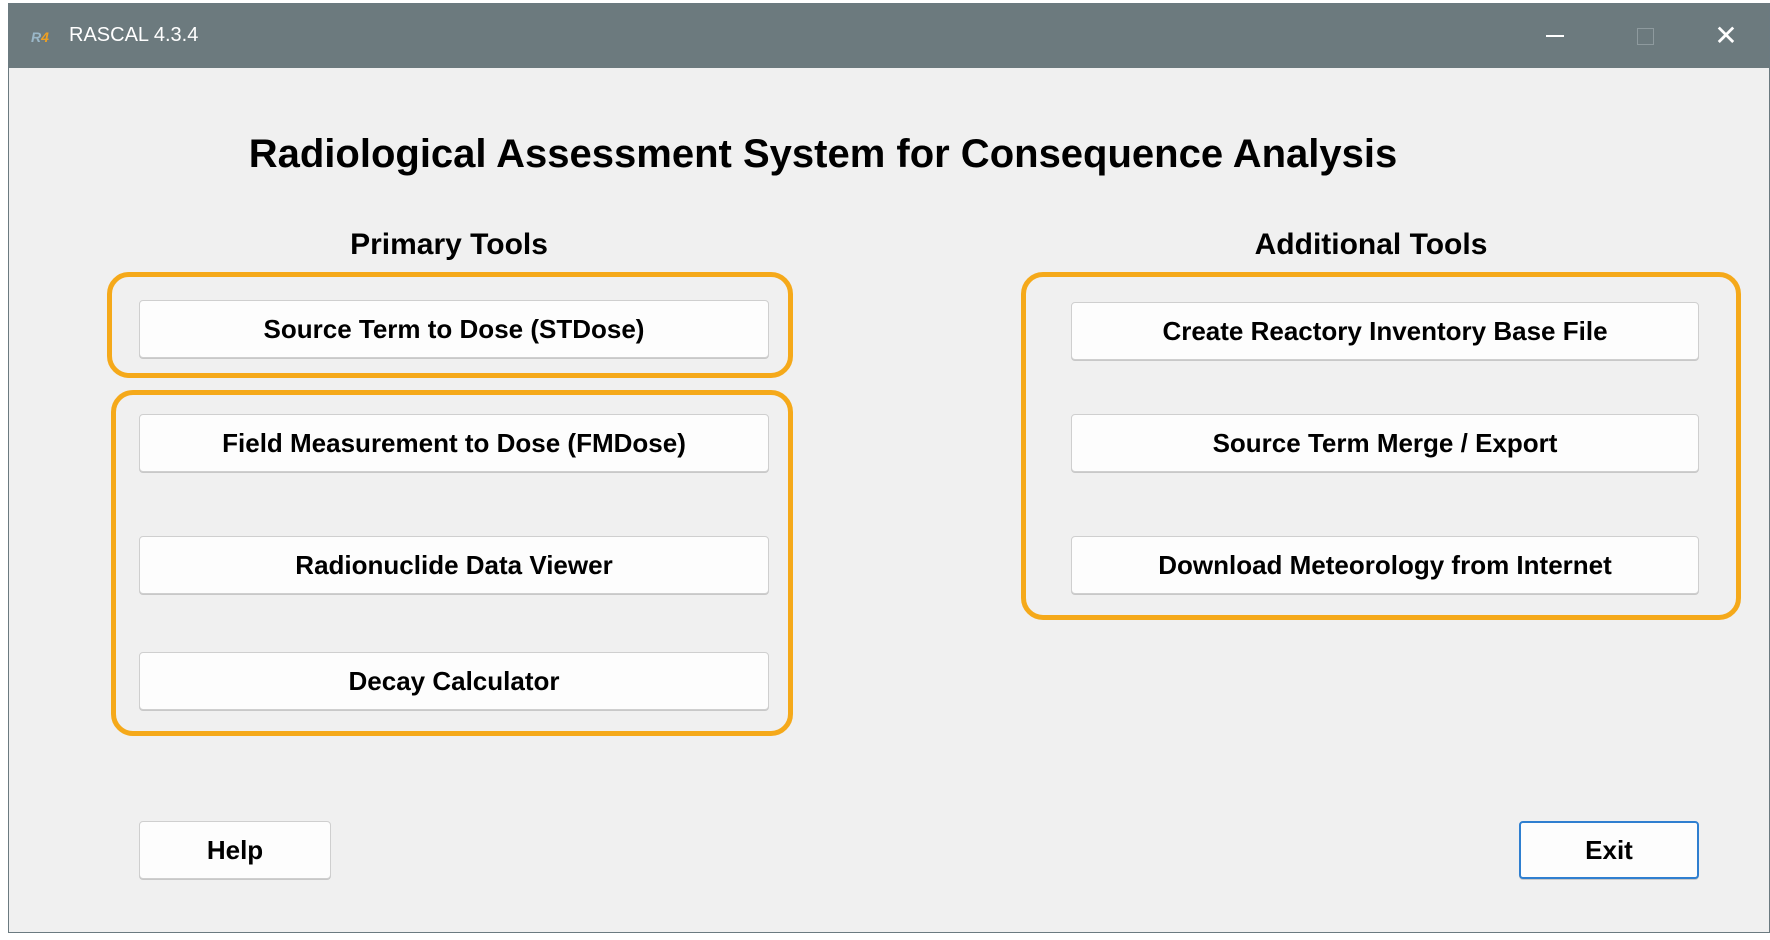  I want to click on maximize-button, so click(1645, 36).